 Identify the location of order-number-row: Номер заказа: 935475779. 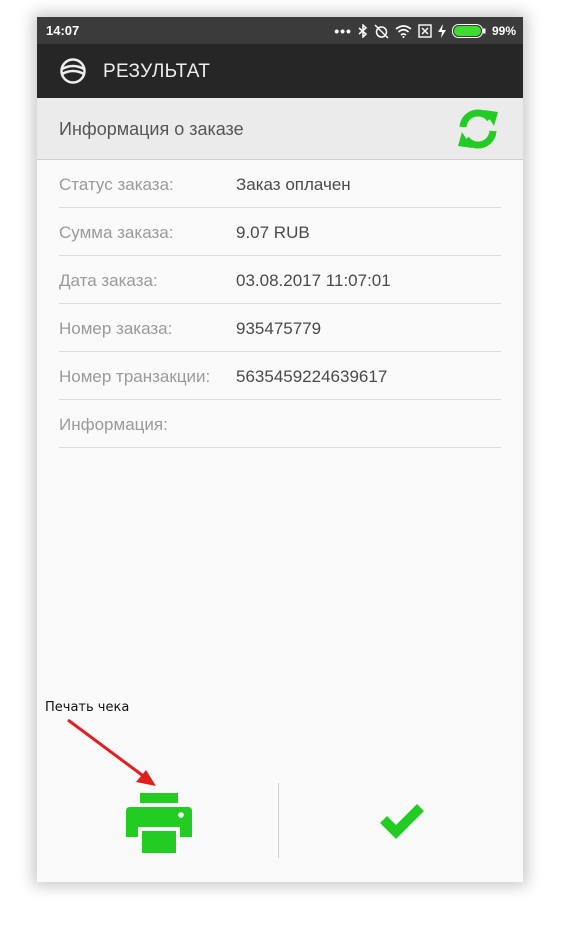
(280, 328).